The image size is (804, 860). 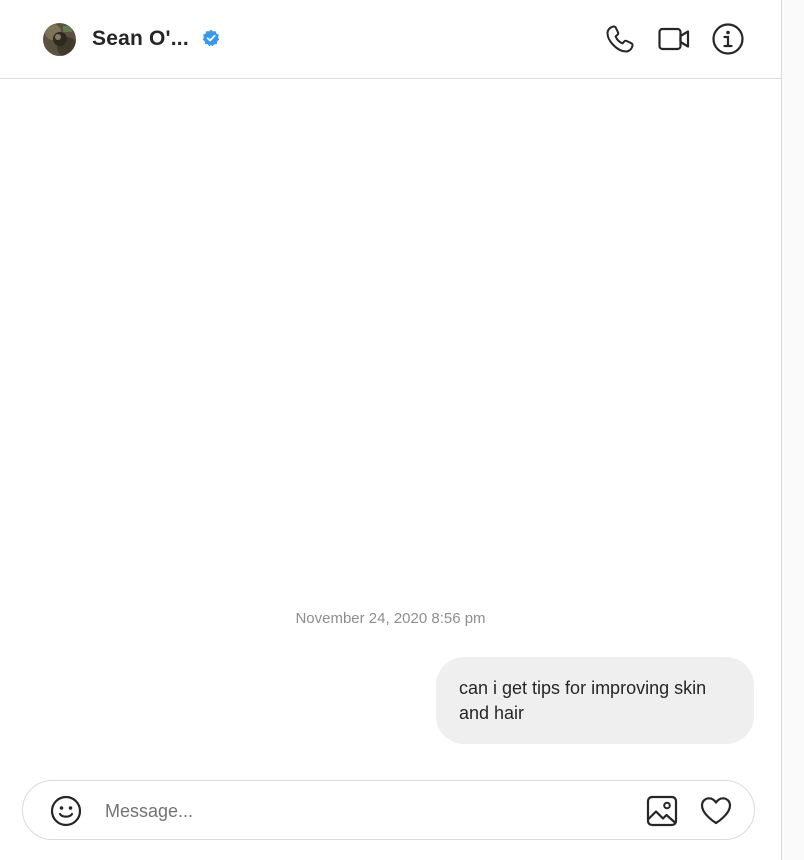 I want to click on page-scroll-area, so click(x=793, y=430).